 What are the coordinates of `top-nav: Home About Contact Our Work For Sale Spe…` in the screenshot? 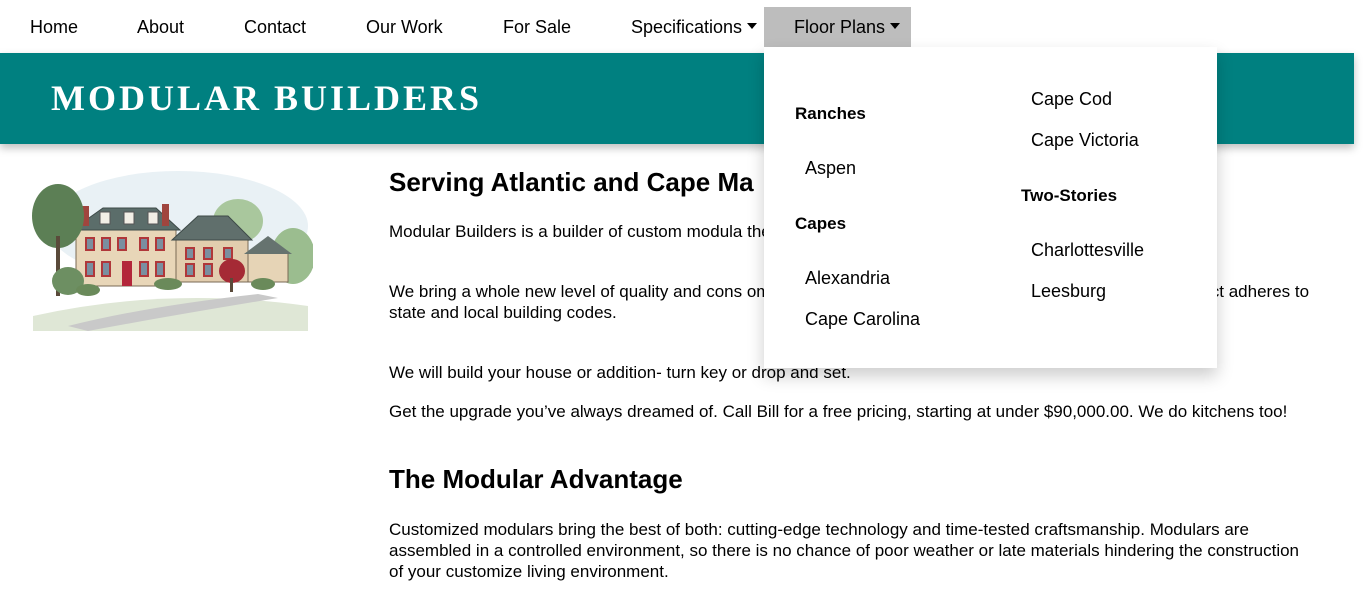 It's located at (684, 26).